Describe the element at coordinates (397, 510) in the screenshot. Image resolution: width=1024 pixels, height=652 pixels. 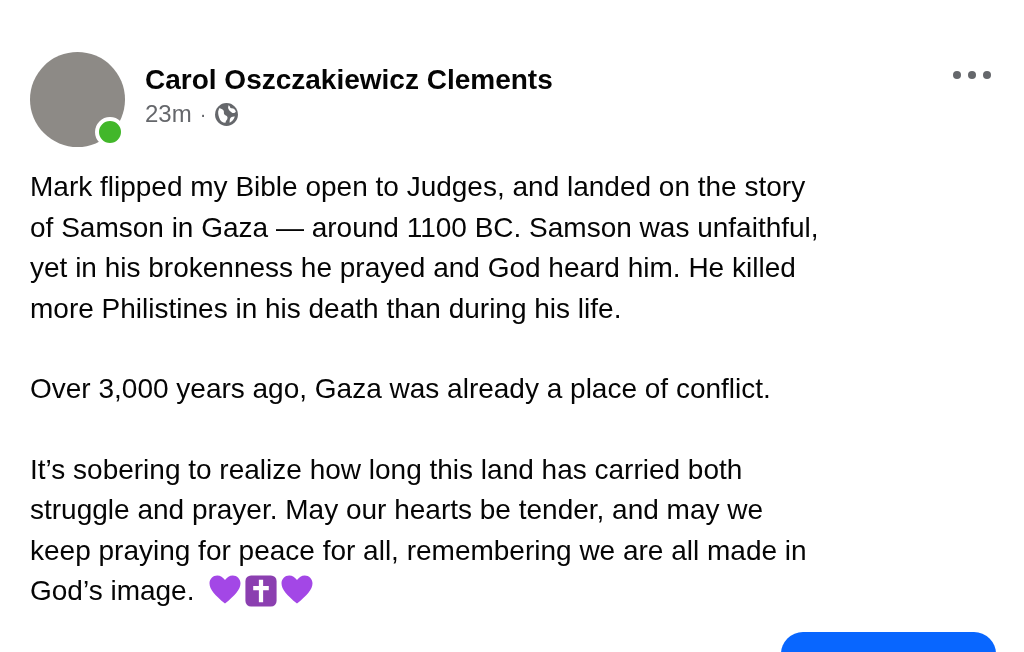
I see `post-text-line: struggle and prayer. May our hearts be tender, and may we` at that location.